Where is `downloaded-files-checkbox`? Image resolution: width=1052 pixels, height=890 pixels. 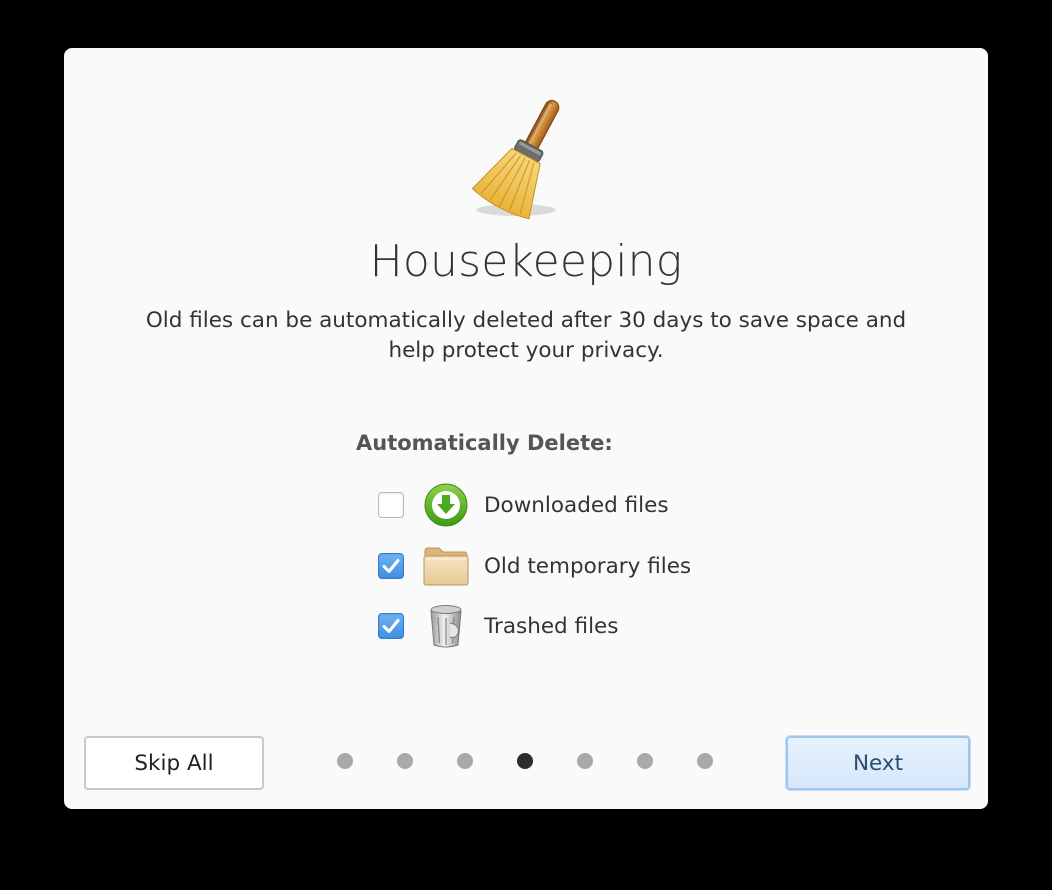
downloaded-files-checkbox is located at coordinates (391, 505).